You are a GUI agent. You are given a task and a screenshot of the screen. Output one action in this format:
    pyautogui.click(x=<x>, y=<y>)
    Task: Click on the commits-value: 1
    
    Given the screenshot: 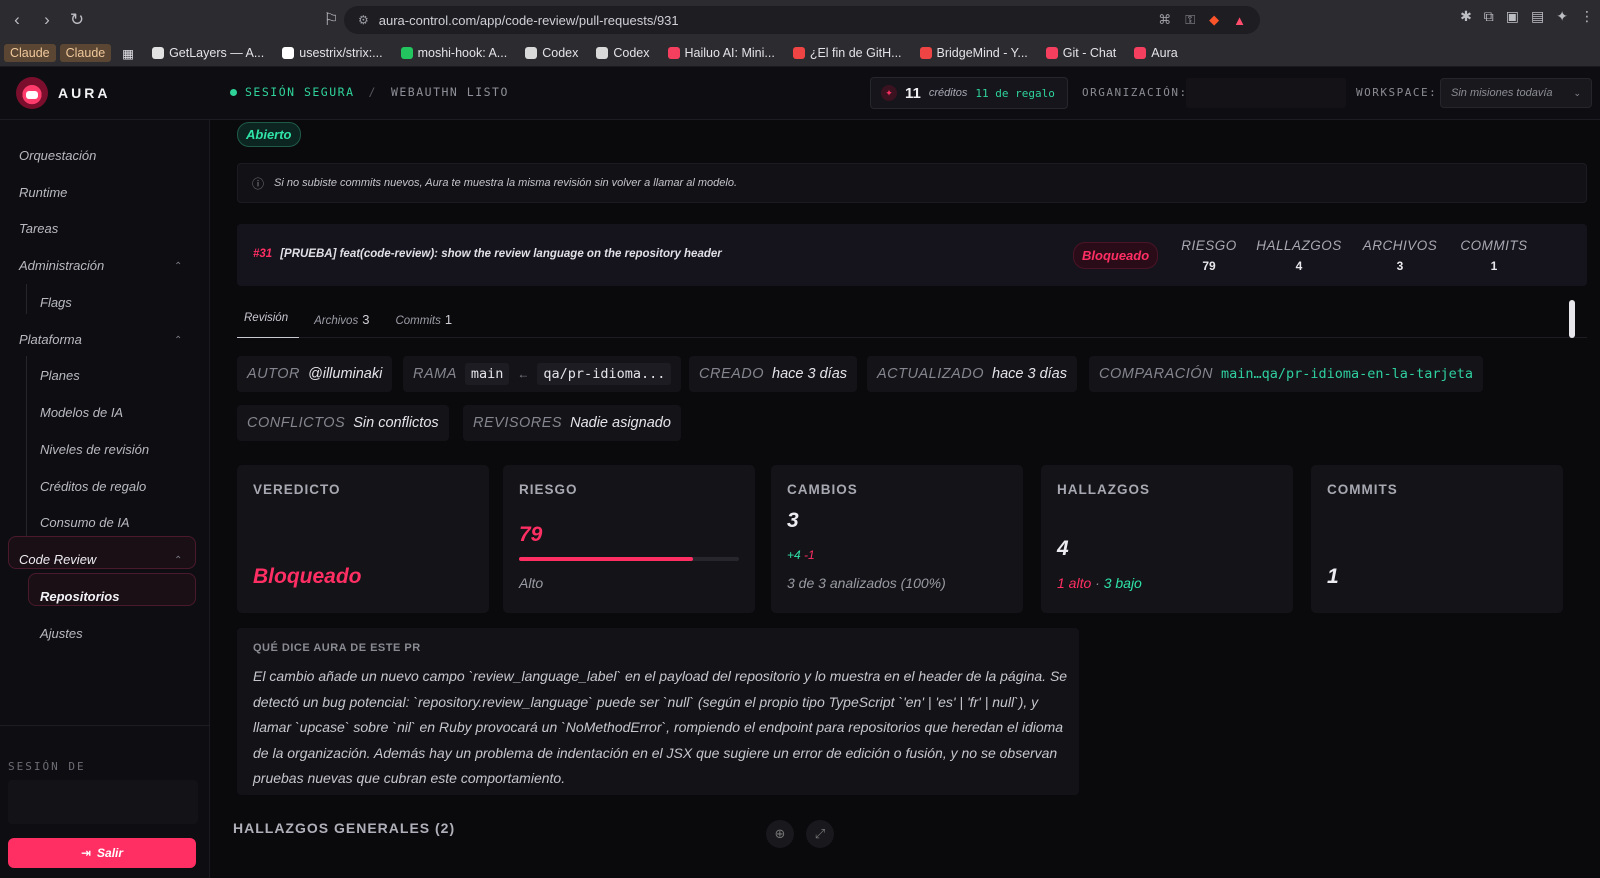 What is the action you would take?
    pyautogui.click(x=1333, y=576)
    